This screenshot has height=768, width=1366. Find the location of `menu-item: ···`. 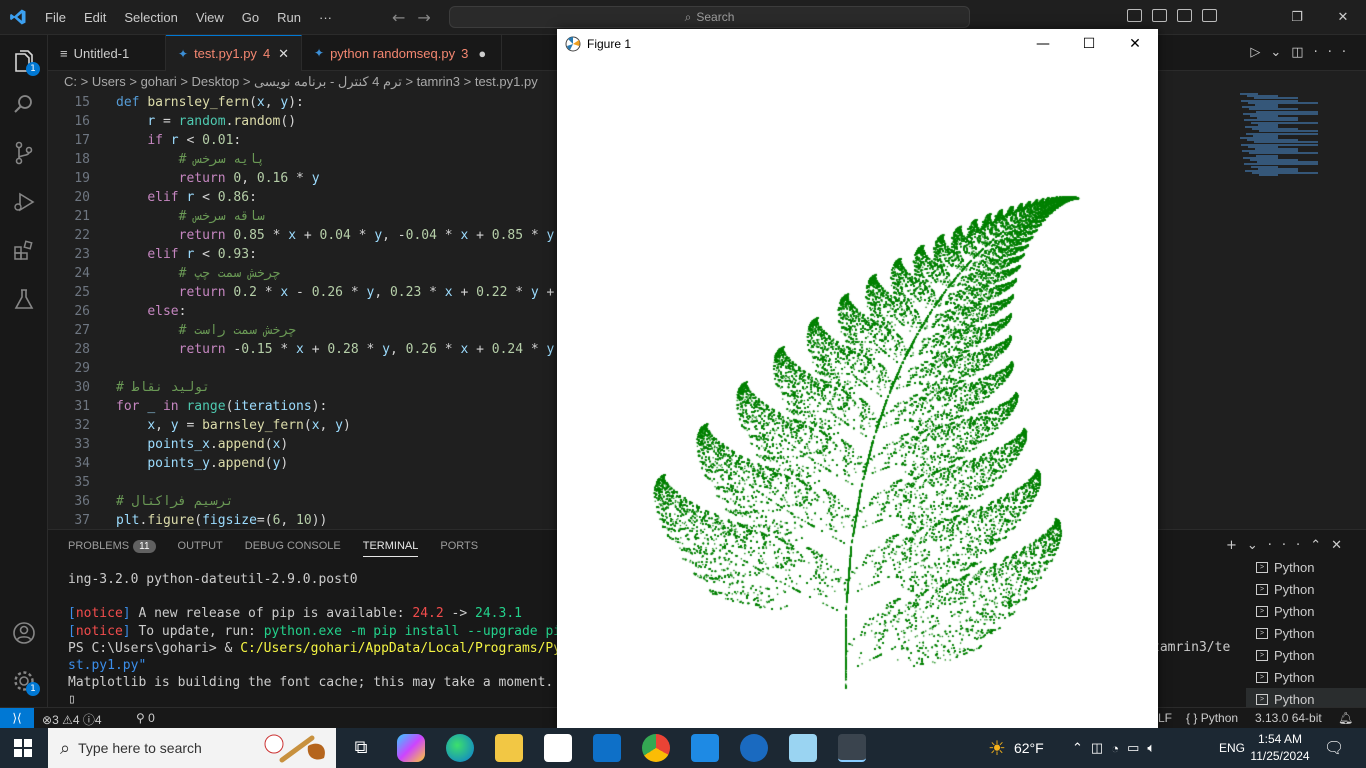

menu-item: ··· is located at coordinates (325, 17).